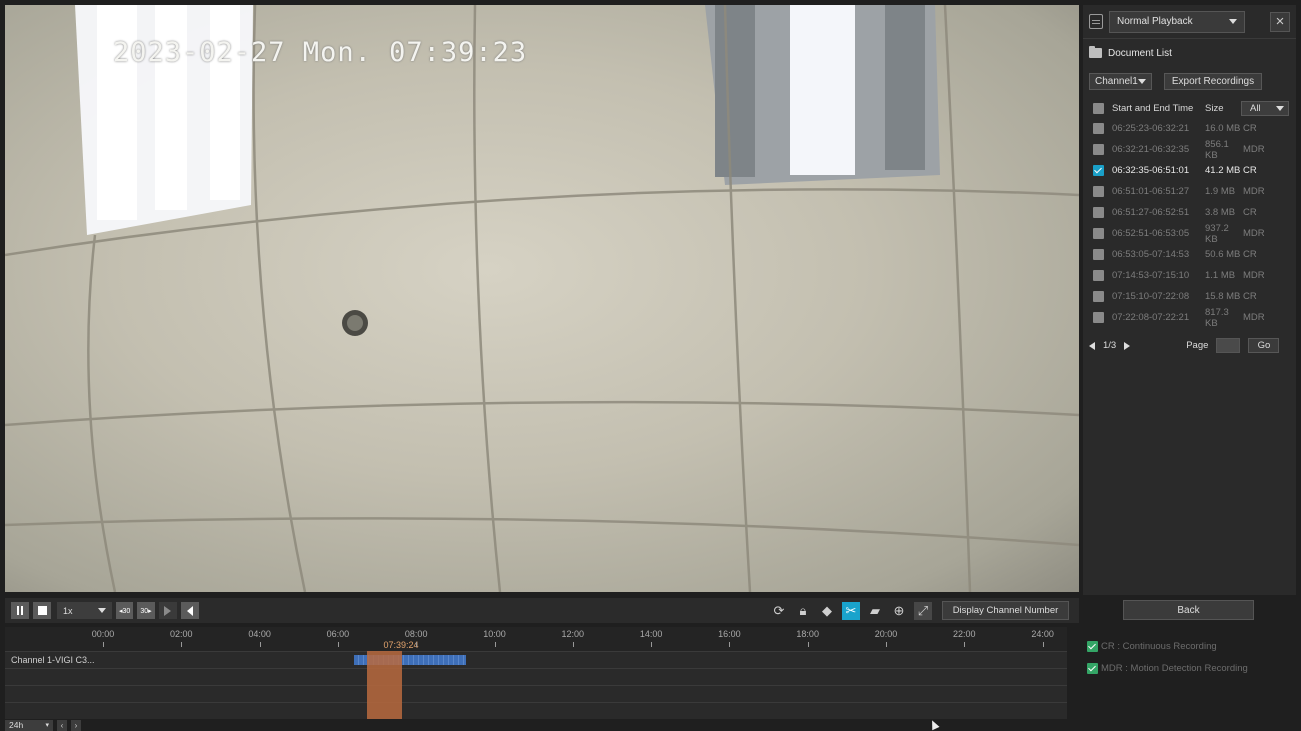 The width and height of the screenshot is (1301, 731). Describe the element at coordinates (875, 611) in the screenshot. I see `folder-save-icon: ▰` at that location.